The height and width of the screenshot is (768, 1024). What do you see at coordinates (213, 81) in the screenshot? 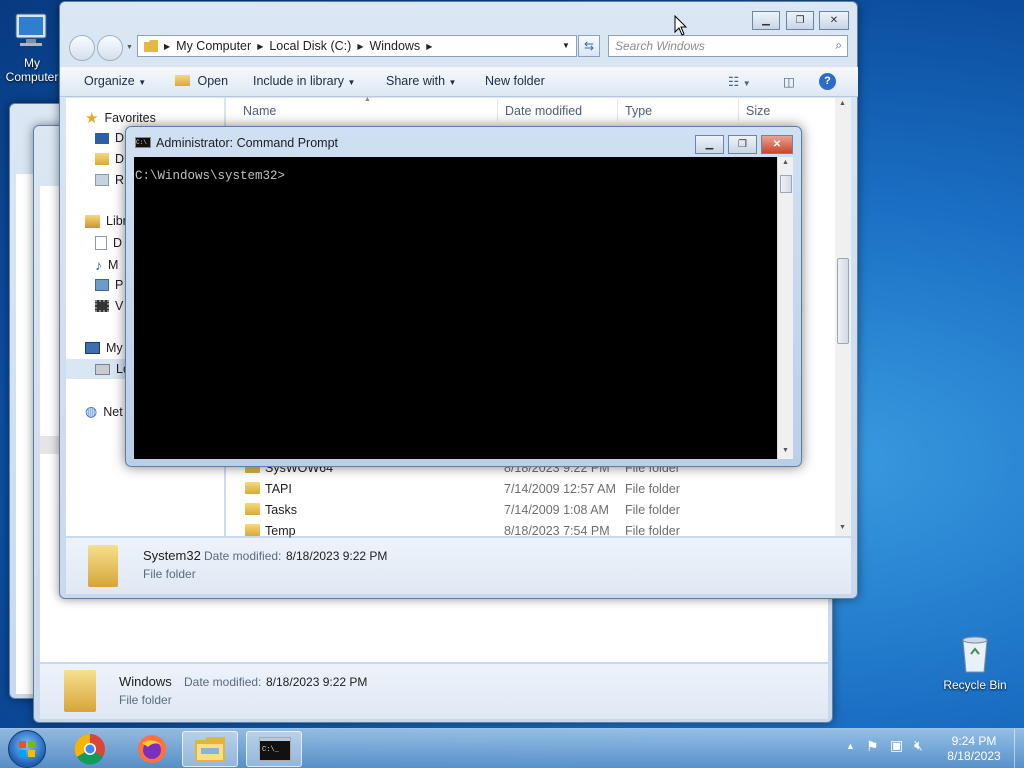
I see `open-label: Open` at bounding box center [213, 81].